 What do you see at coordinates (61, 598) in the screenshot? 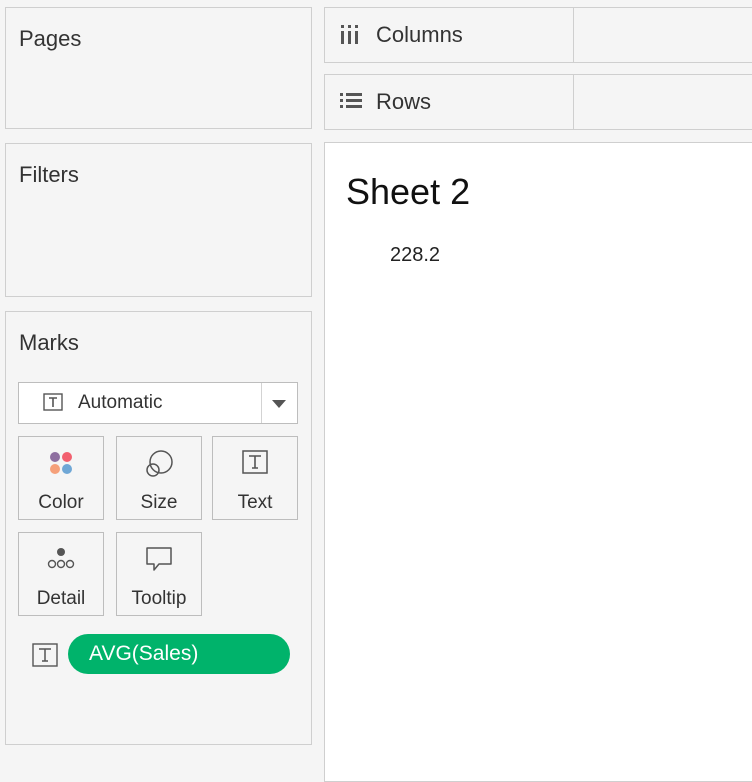
I see `detail-card-label: Detail` at bounding box center [61, 598].